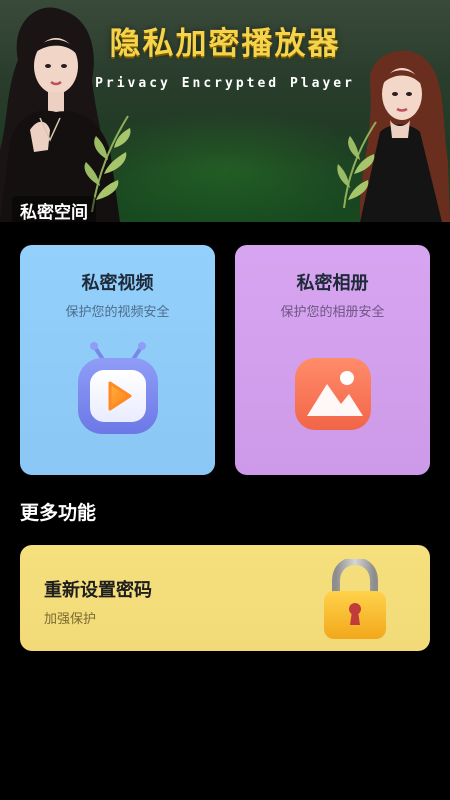 The height and width of the screenshot is (800, 450). Describe the element at coordinates (58, 513) in the screenshot. I see `more-functions-title: 更多功能` at that location.